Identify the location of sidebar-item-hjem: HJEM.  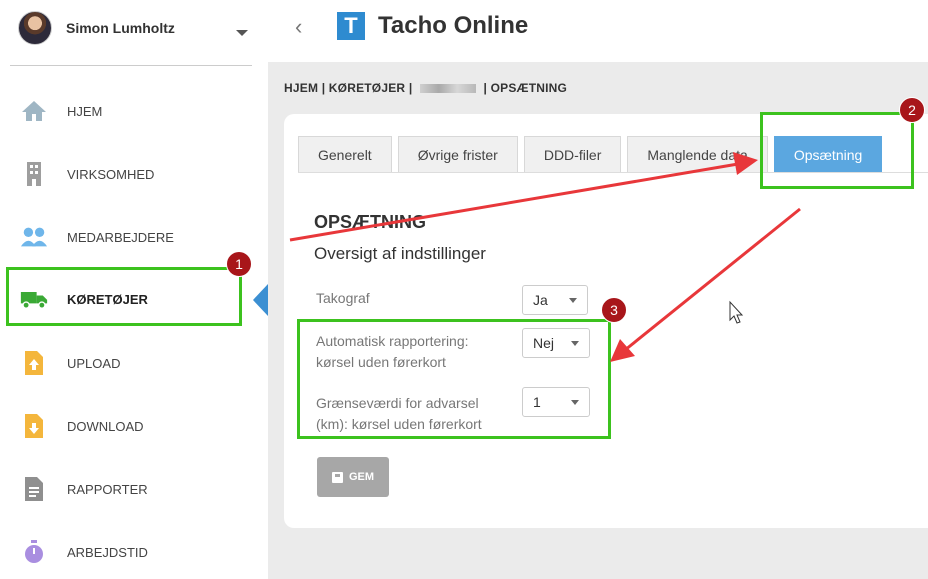
(125, 111).